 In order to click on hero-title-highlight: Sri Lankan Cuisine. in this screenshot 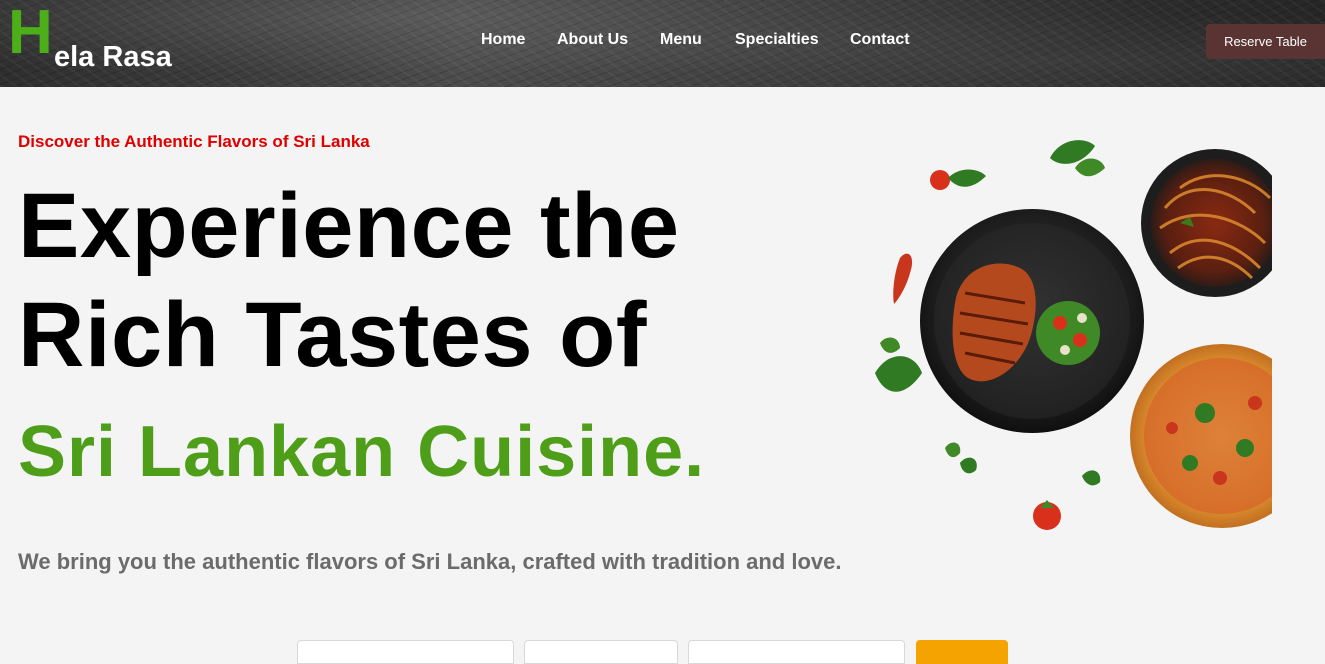, I will do `click(362, 452)`.